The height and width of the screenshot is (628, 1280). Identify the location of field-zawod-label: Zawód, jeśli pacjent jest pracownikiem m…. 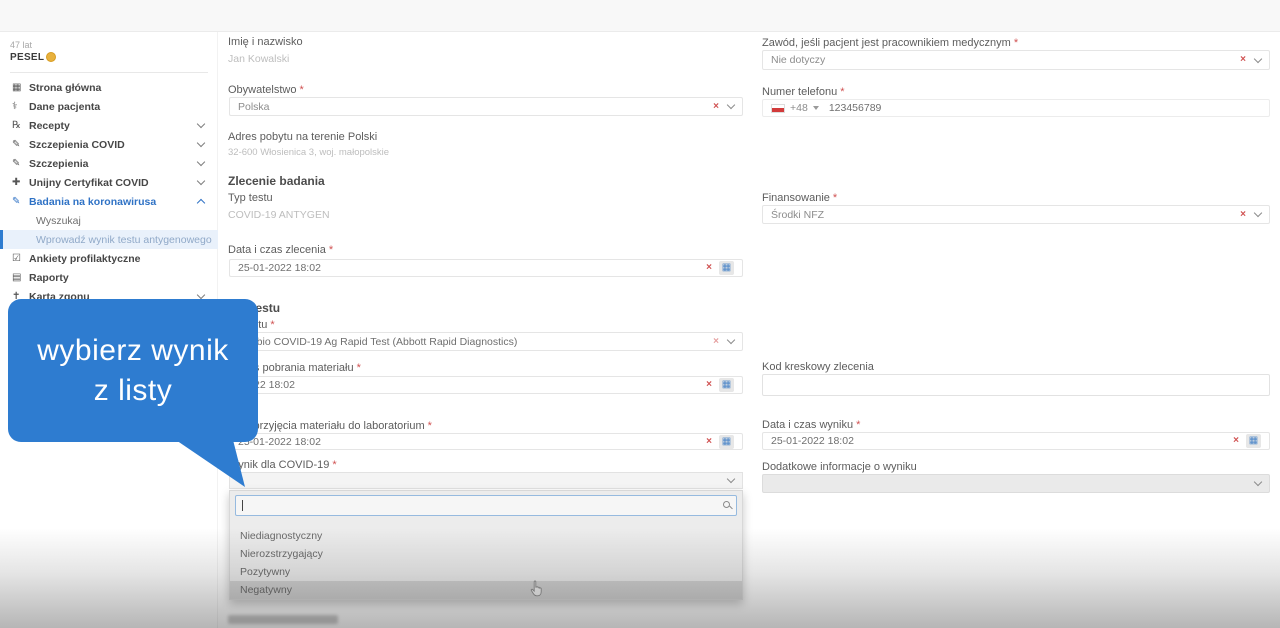
(890, 43).